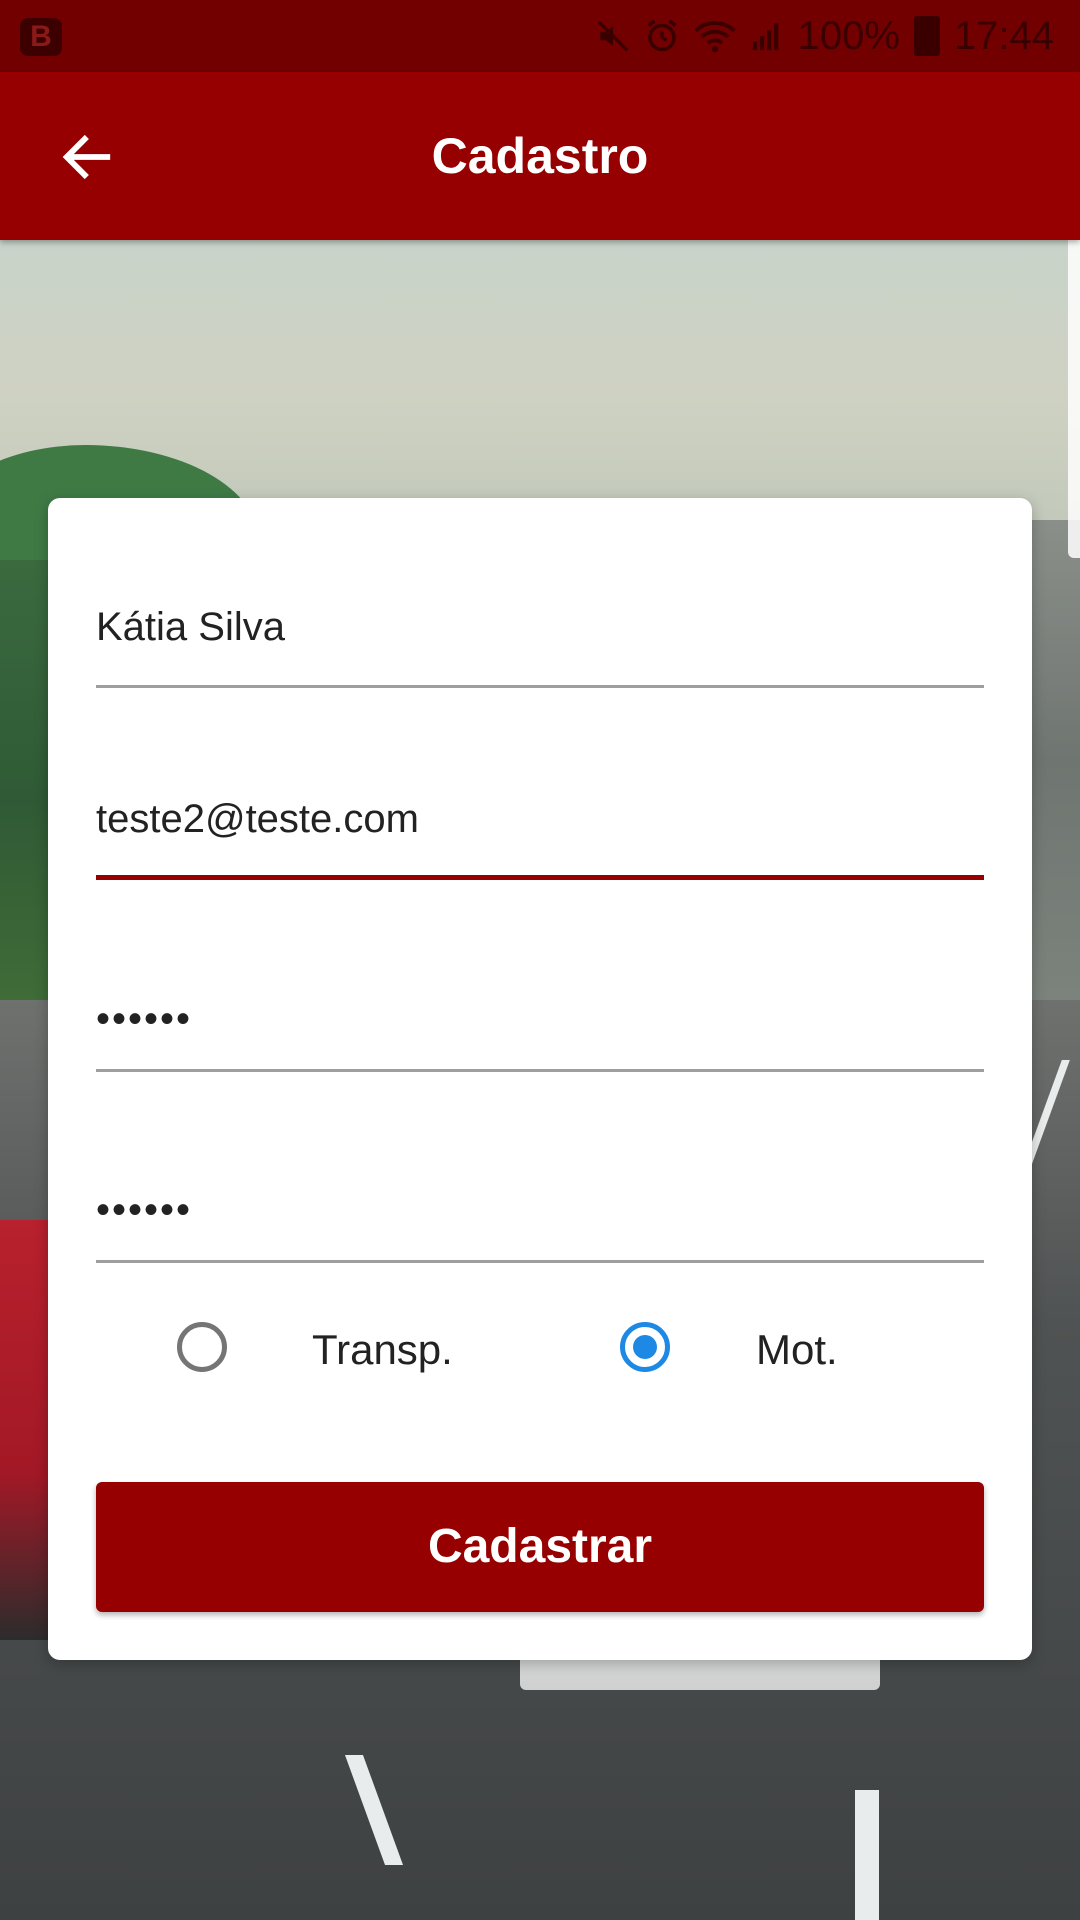 The height and width of the screenshot is (1920, 1080). I want to click on page-title: Cadastro, so click(540, 156).